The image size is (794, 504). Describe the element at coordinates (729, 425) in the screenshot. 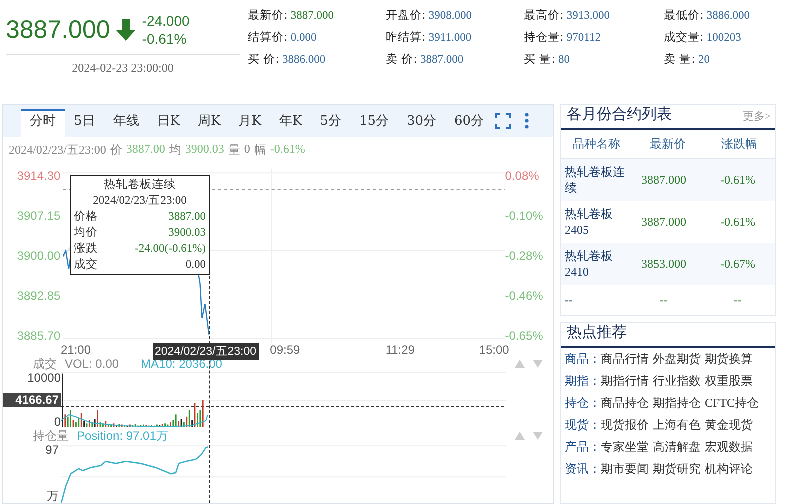

I see `hot-link: 黄金现货` at that location.